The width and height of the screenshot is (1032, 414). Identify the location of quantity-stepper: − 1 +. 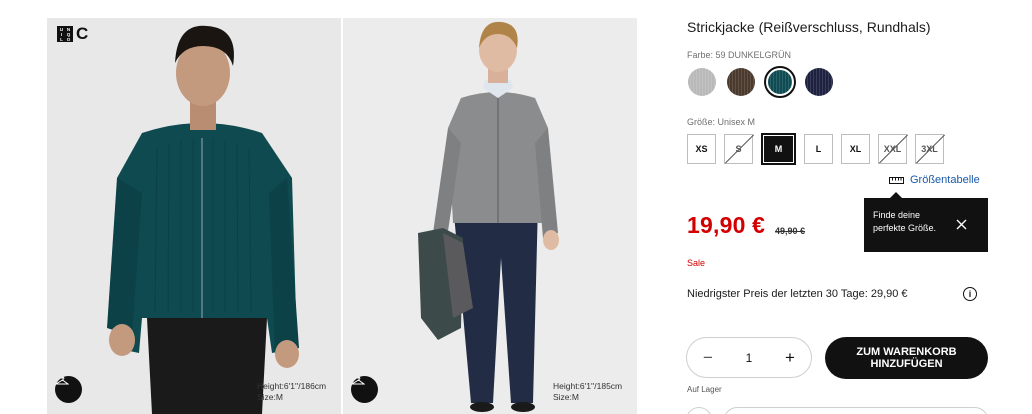
(749, 357).